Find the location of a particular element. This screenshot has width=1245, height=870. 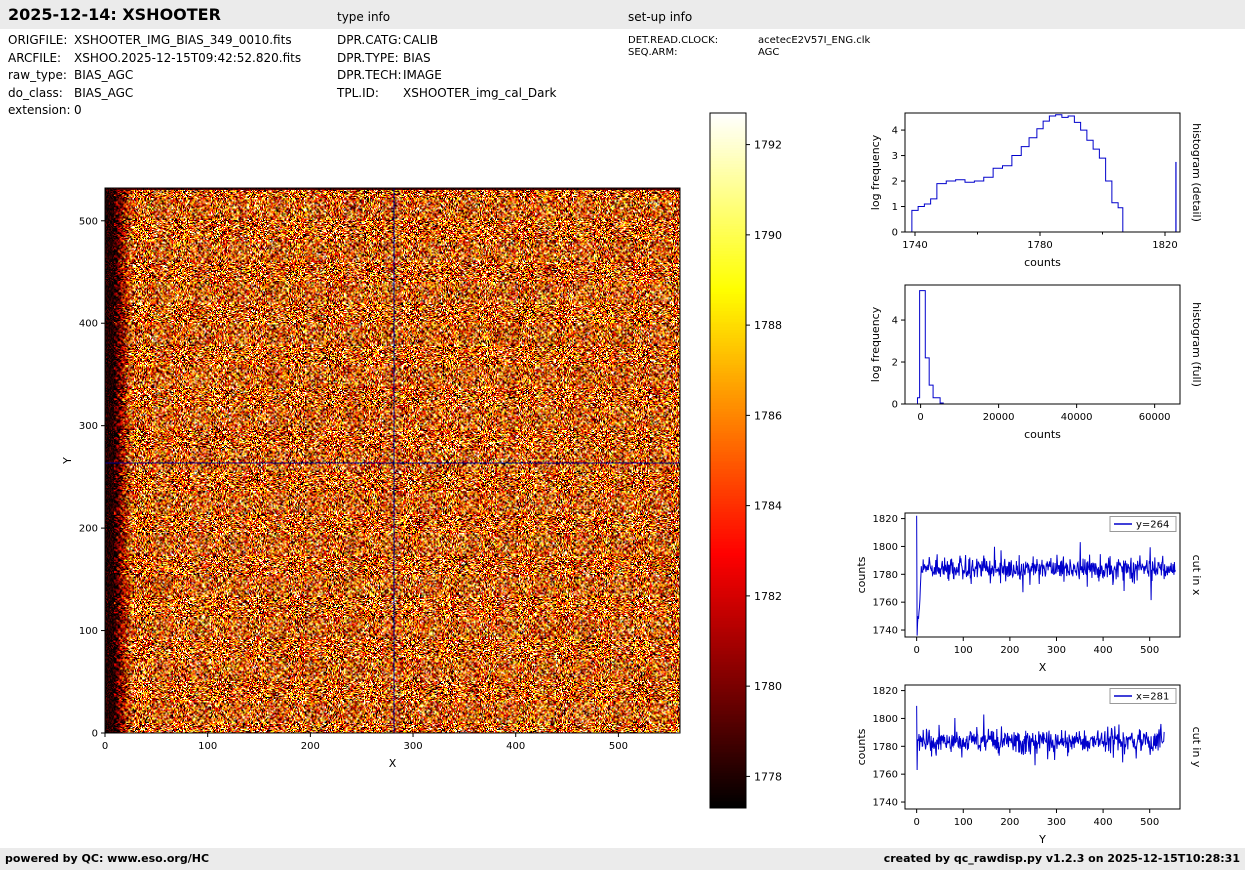

type-info-heading: type info is located at coordinates (364, 17).